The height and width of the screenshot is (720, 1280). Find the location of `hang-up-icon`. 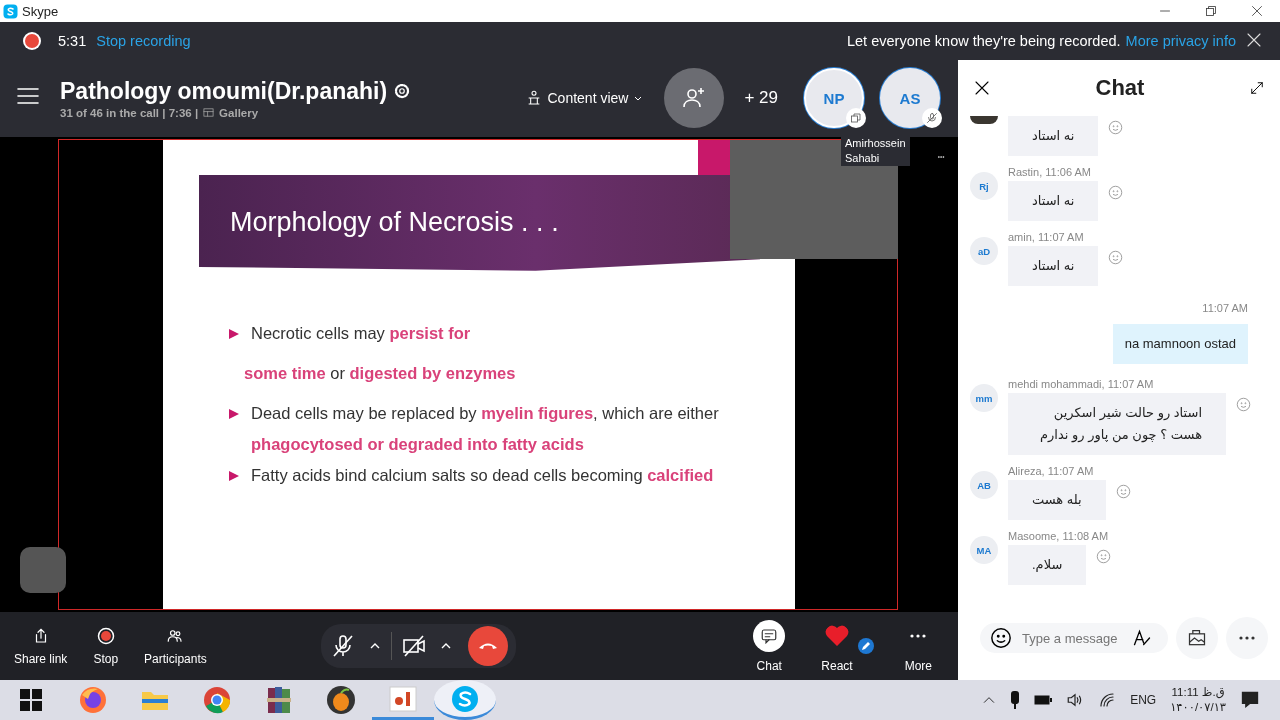

hang-up-icon is located at coordinates (487, 646).